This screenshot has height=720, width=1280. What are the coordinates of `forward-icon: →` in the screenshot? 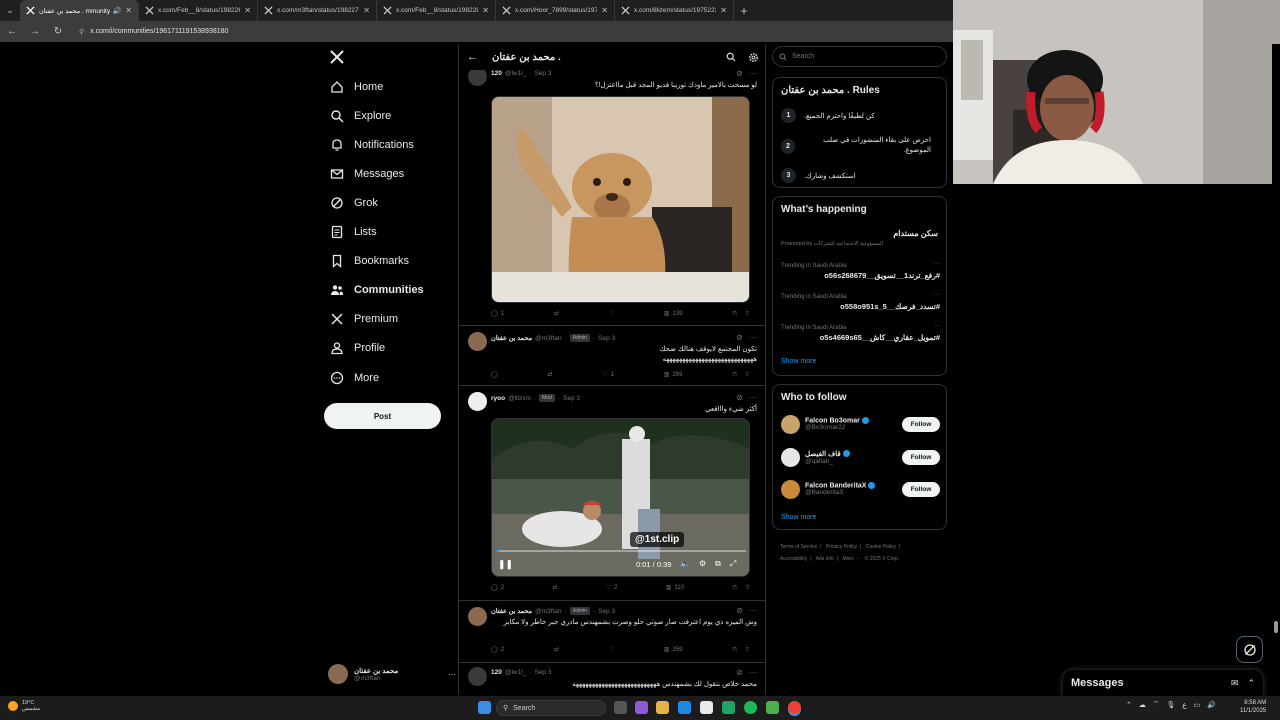 It's located at (35, 31).